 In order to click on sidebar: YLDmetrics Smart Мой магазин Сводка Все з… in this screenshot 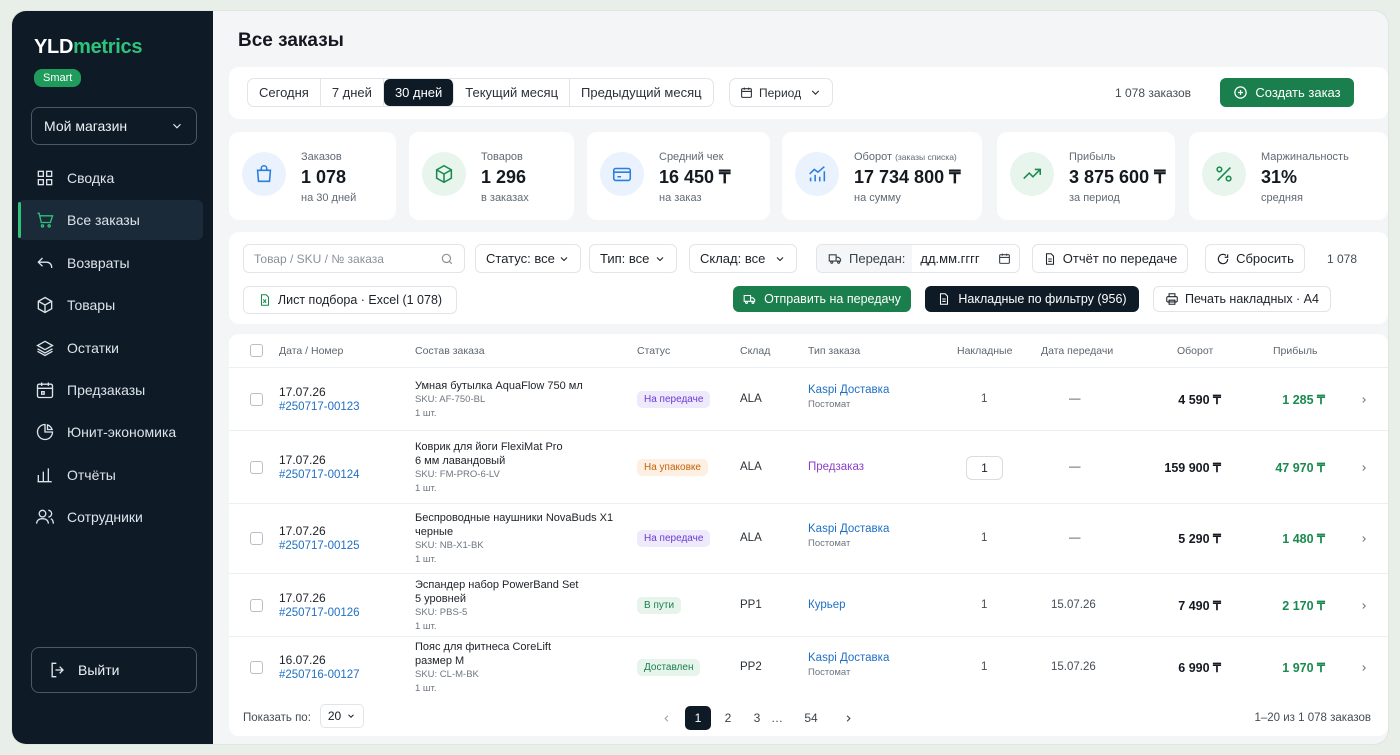, I will do `click(112, 377)`.